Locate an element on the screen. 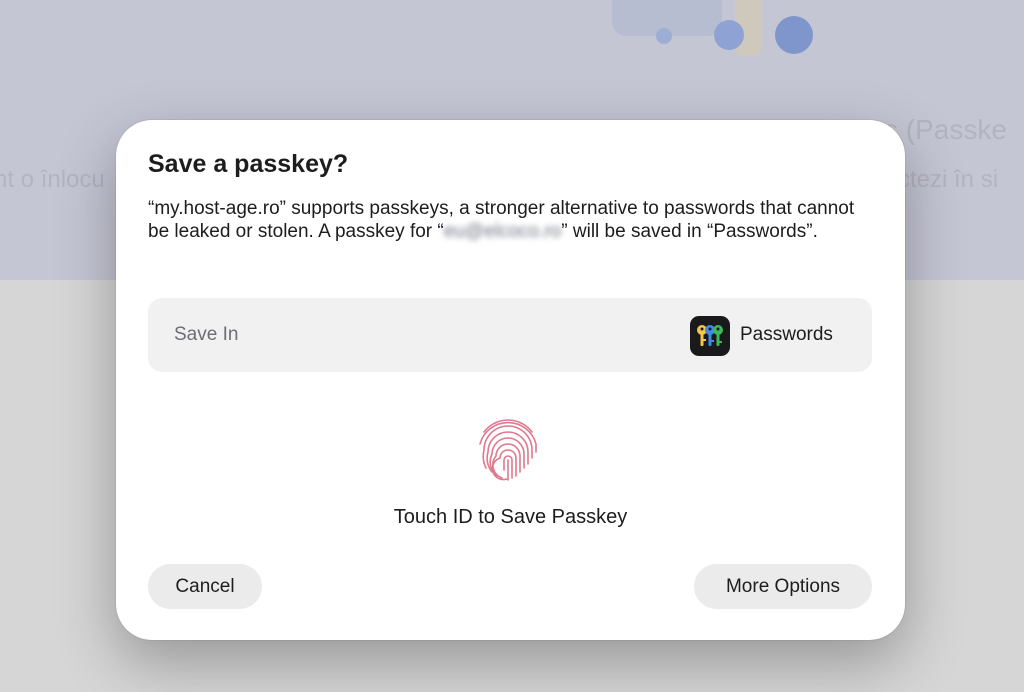 The width and height of the screenshot is (1024, 692). save-in-selector: Save In Passwords is located at coordinates (510, 335).